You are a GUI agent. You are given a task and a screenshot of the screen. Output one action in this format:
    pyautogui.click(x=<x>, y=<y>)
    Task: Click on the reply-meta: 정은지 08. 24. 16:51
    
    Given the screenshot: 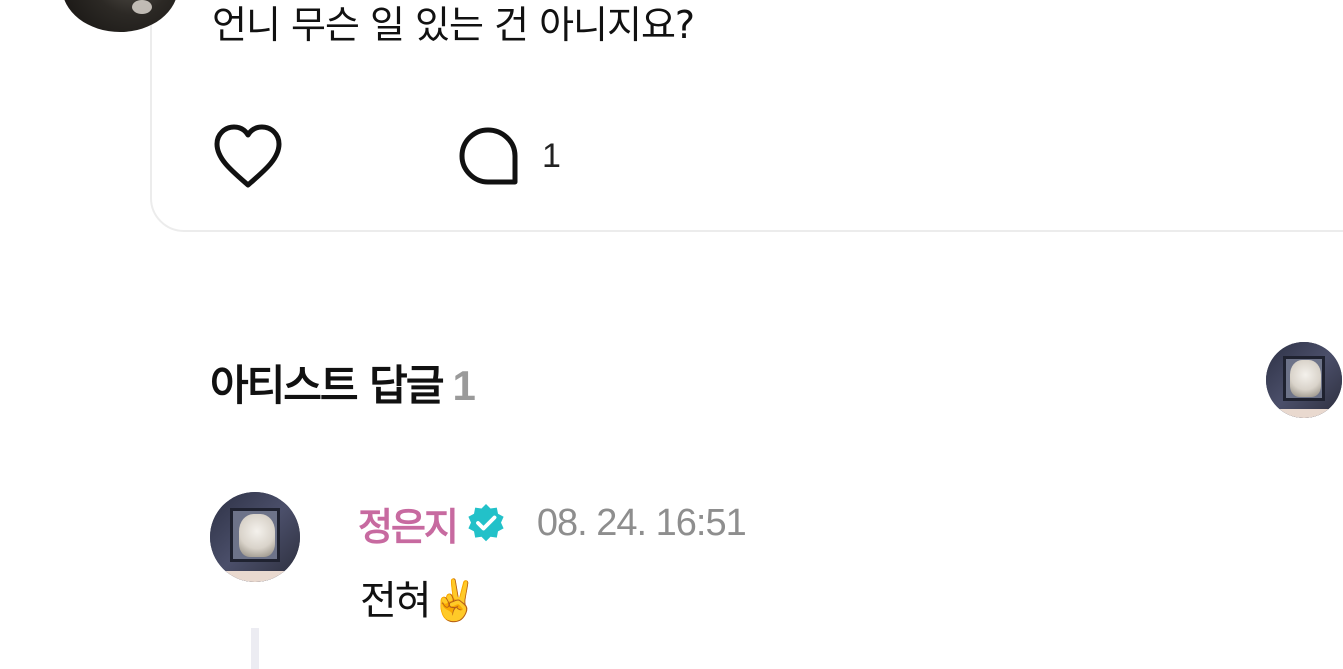 What is the action you would take?
    pyautogui.click(x=552, y=524)
    